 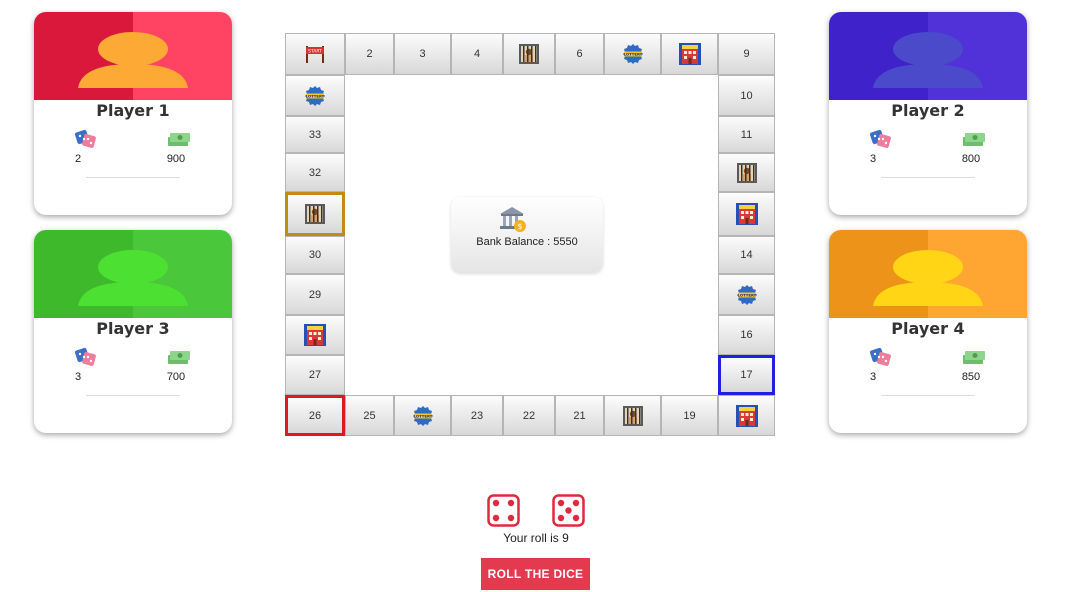 I want to click on board-cell: 19, so click(x=689, y=415).